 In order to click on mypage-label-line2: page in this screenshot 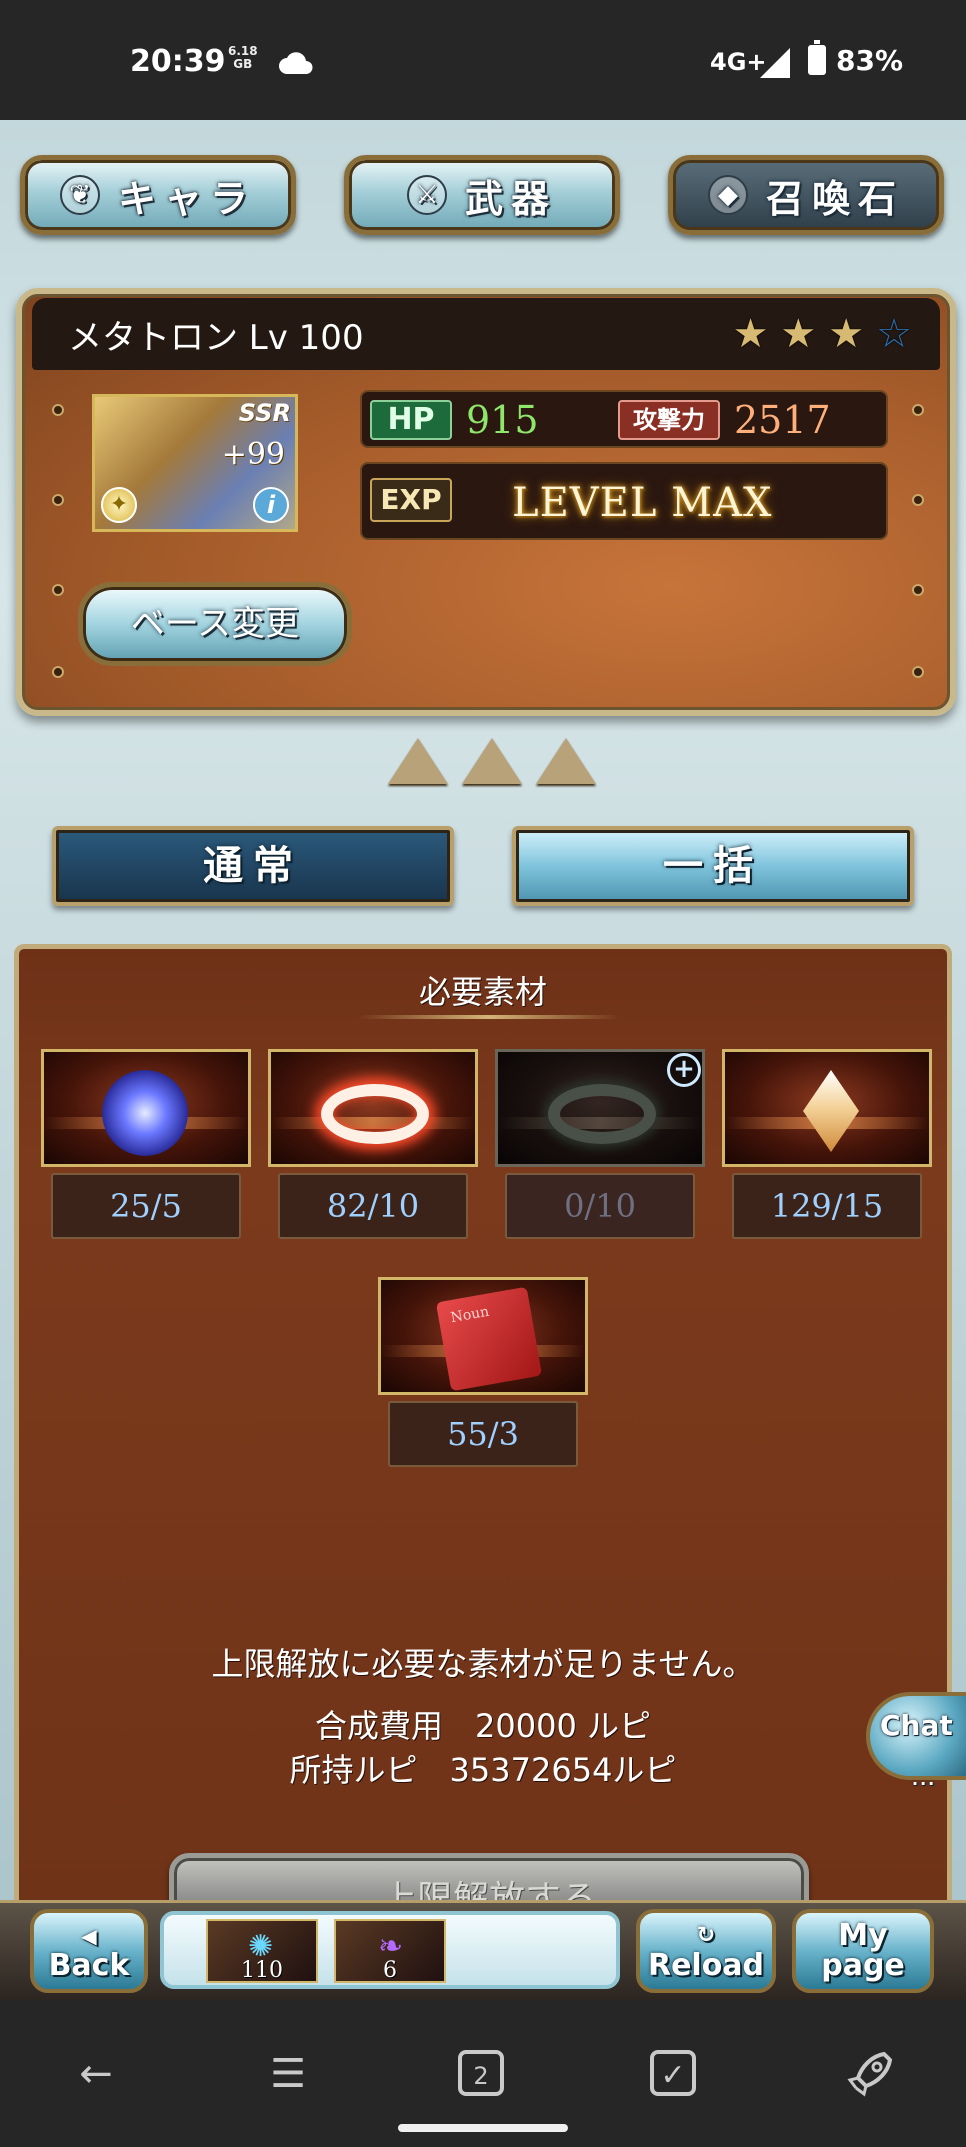, I will do `click(863, 1965)`.